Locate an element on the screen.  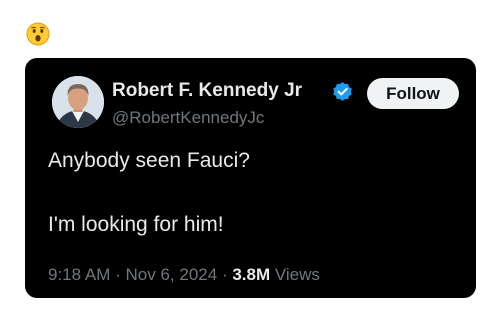
tweet-text-line-2: I'm looking for him! is located at coordinates (136, 224).